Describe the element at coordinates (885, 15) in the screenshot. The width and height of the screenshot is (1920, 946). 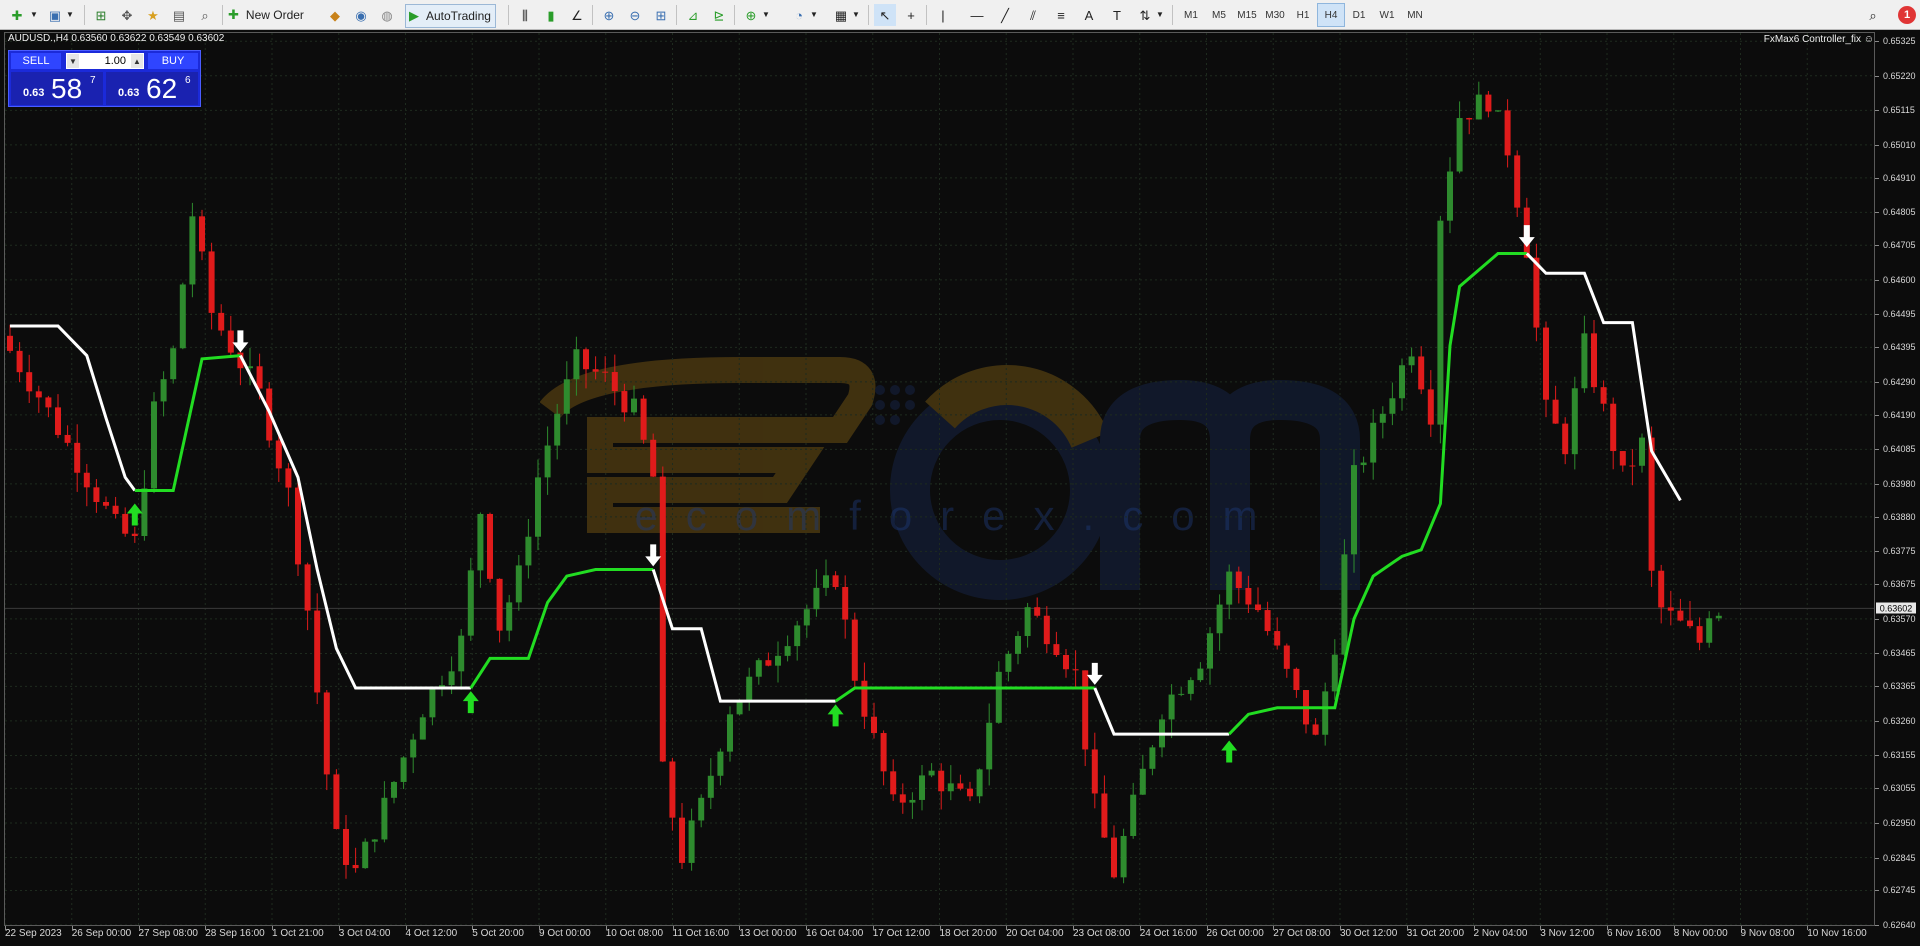
I see `cursor-icon: ↖` at that location.